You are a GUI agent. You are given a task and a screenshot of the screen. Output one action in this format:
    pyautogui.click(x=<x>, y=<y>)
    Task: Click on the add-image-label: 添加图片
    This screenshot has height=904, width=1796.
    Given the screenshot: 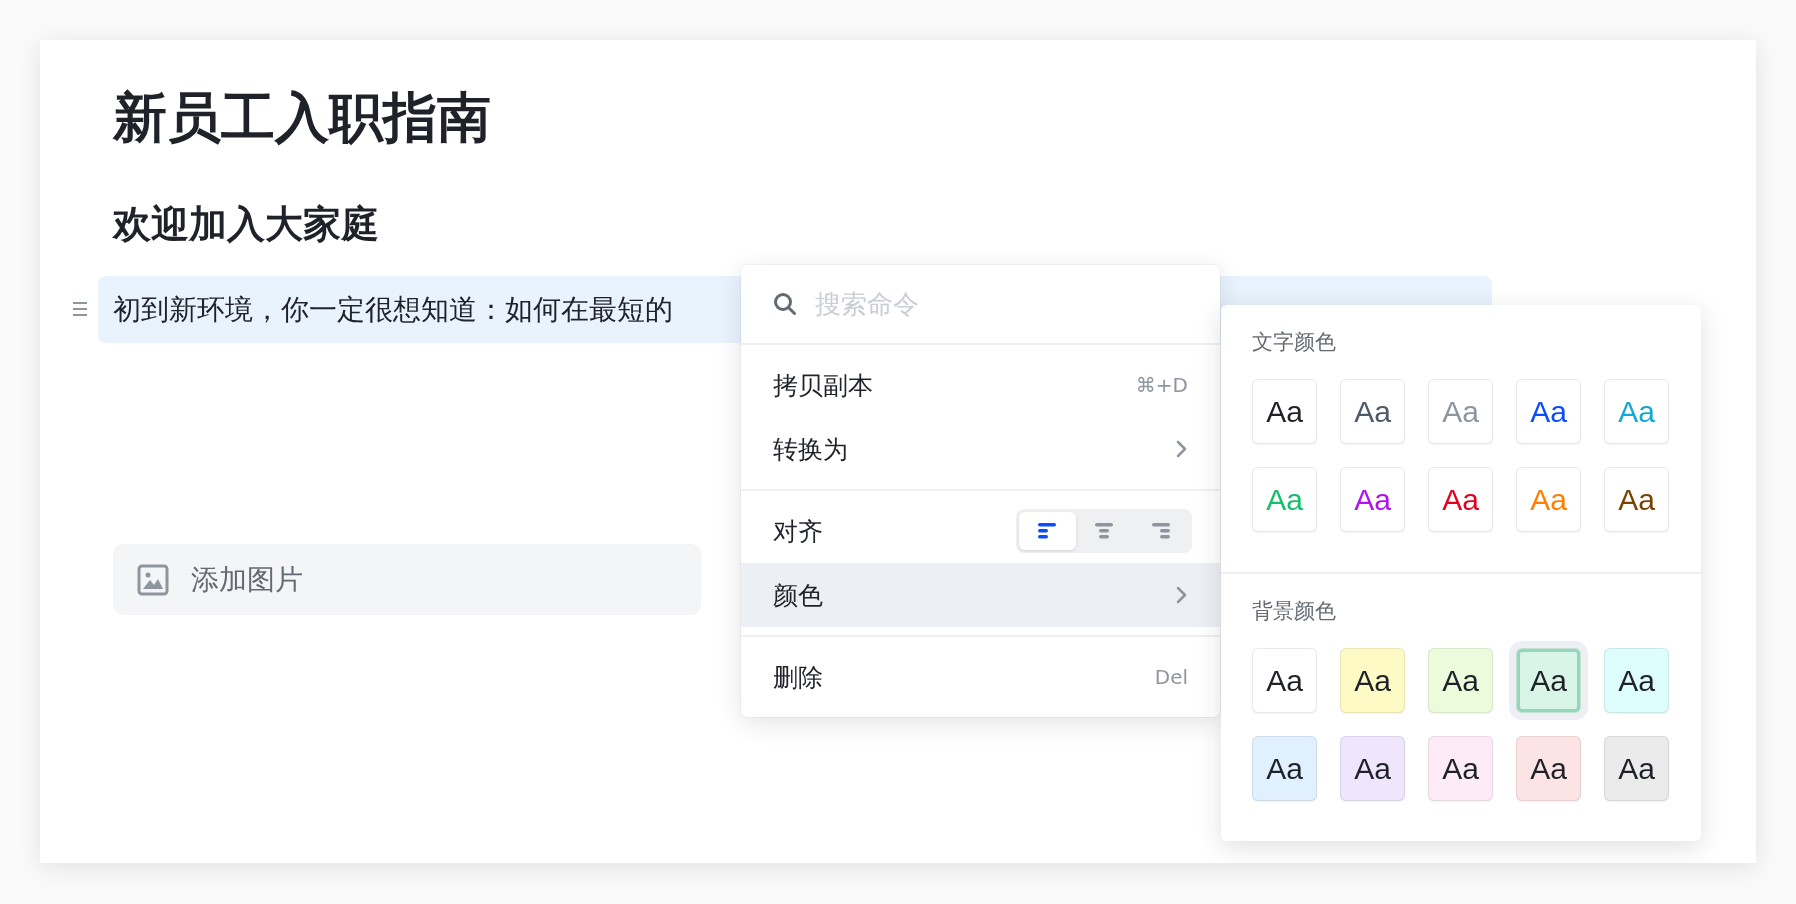 What is the action you would take?
    pyautogui.click(x=247, y=579)
    